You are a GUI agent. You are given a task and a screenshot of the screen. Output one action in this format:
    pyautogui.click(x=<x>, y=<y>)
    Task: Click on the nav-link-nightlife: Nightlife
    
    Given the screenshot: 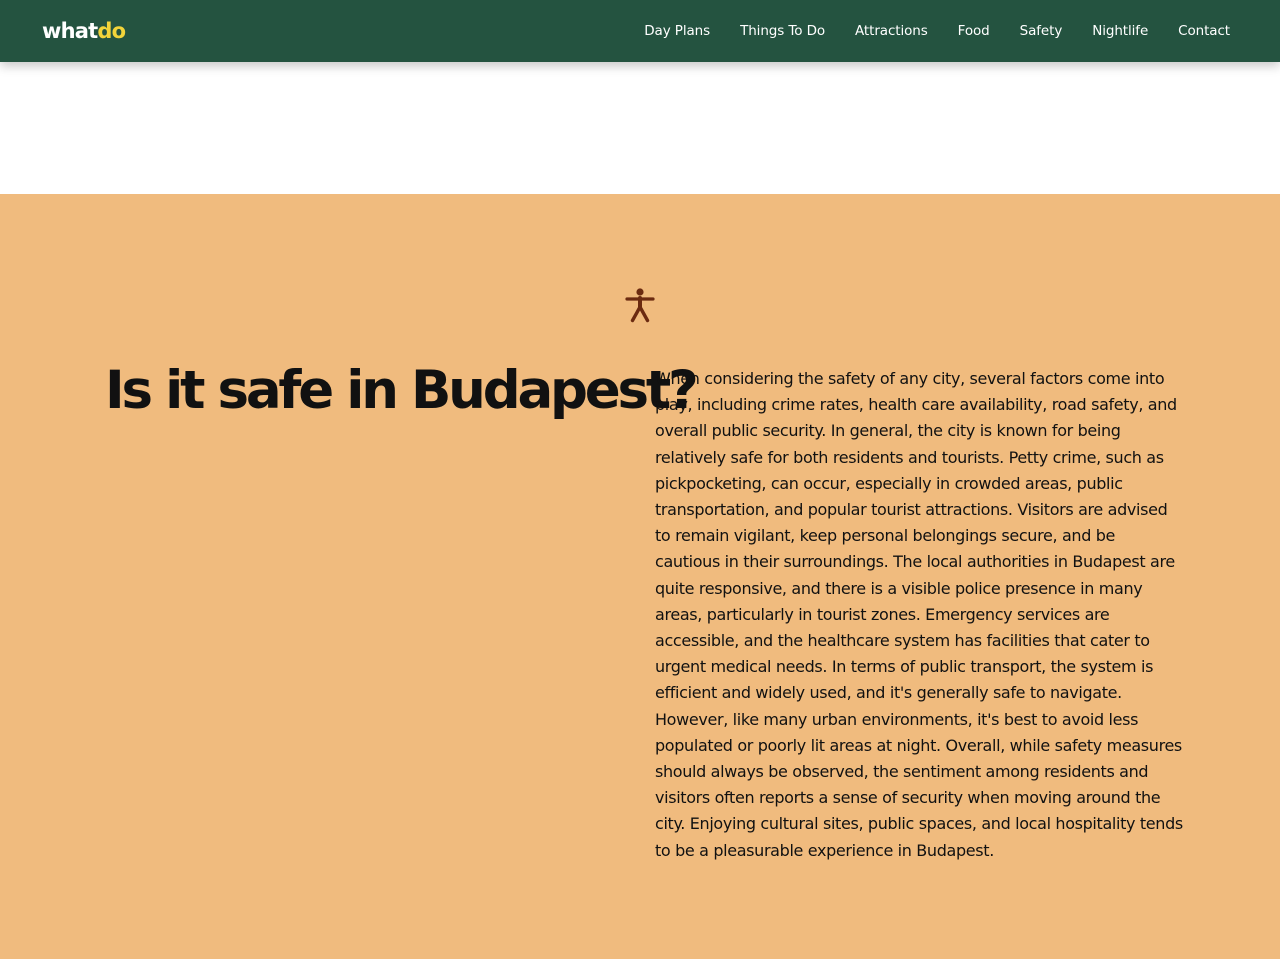 What is the action you would take?
    pyautogui.click(x=1120, y=31)
    